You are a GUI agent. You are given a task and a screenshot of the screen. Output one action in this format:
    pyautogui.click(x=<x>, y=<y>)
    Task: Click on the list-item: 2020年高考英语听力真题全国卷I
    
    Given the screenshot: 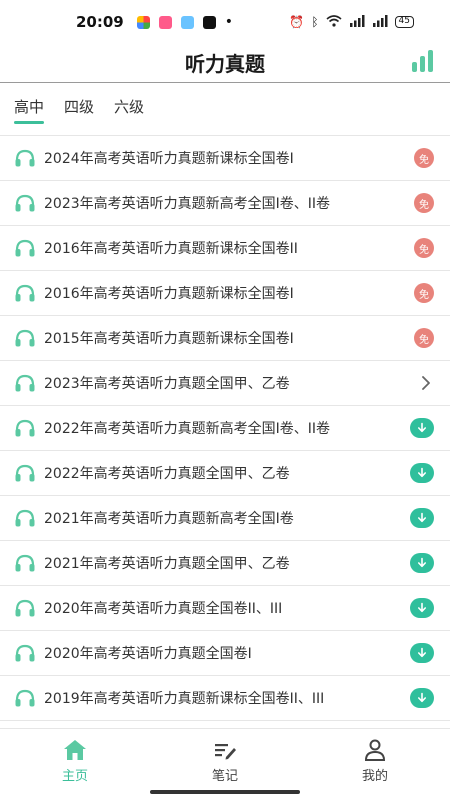 What is the action you would take?
    pyautogui.click(x=225, y=653)
    